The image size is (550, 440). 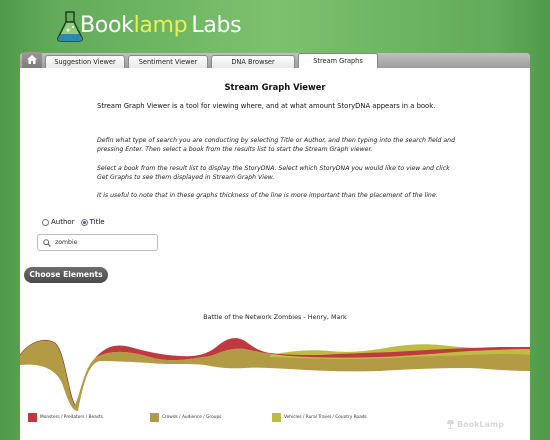 What do you see at coordinates (32, 417) in the screenshot?
I see `legend-swatch-monsters` at bounding box center [32, 417].